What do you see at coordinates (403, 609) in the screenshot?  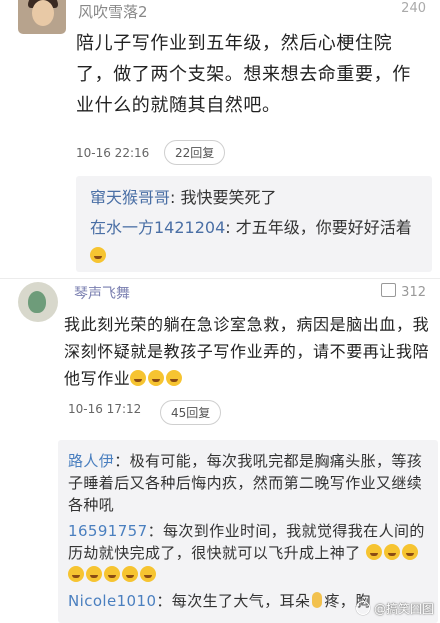 I see `watermark-text: @搞笑囧图` at bounding box center [403, 609].